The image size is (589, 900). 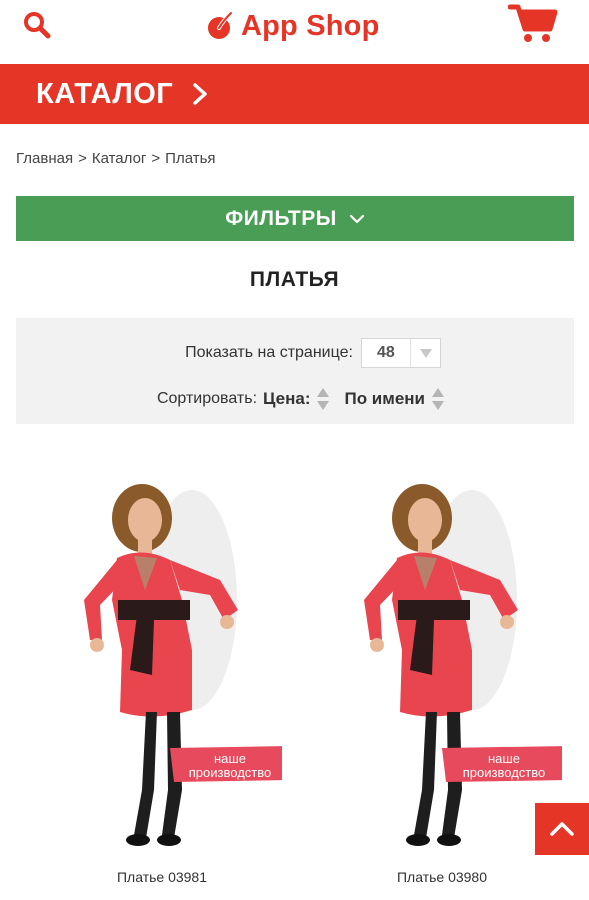 I want to click on app-logo: App Shop, so click(x=292, y=26).